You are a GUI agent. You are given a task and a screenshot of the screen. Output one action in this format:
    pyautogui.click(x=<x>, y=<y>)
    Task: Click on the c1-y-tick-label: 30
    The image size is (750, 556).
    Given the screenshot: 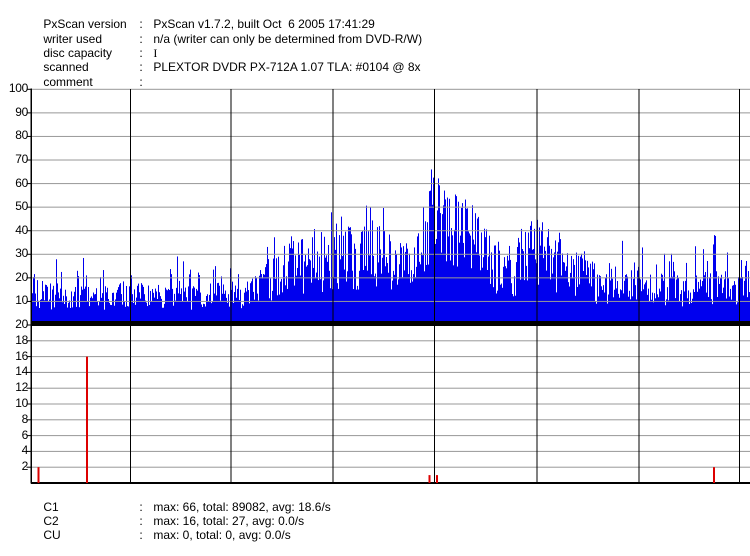 What is the action you would take?
    pyautogui.click(x=21, y=253)
    